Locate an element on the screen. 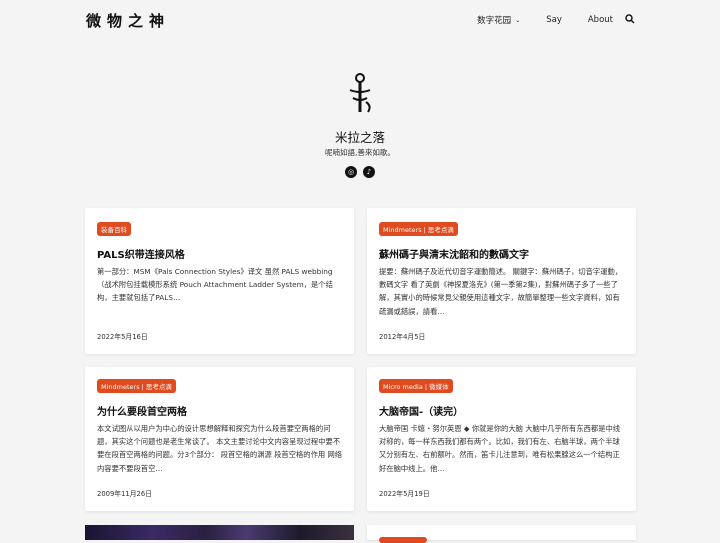 The image size is (720, 543). profile-name: 米拉之落 is located at coordinates (359, 137).